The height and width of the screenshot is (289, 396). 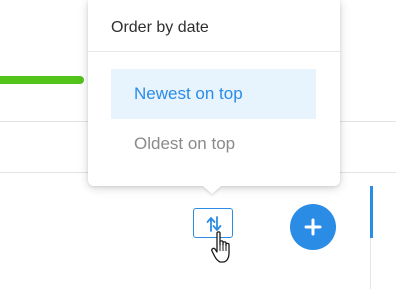 What do you see at coordinates (212, 190) in the screenshot?
I see `dropdown-pointer` at bounding box center [212, 190].